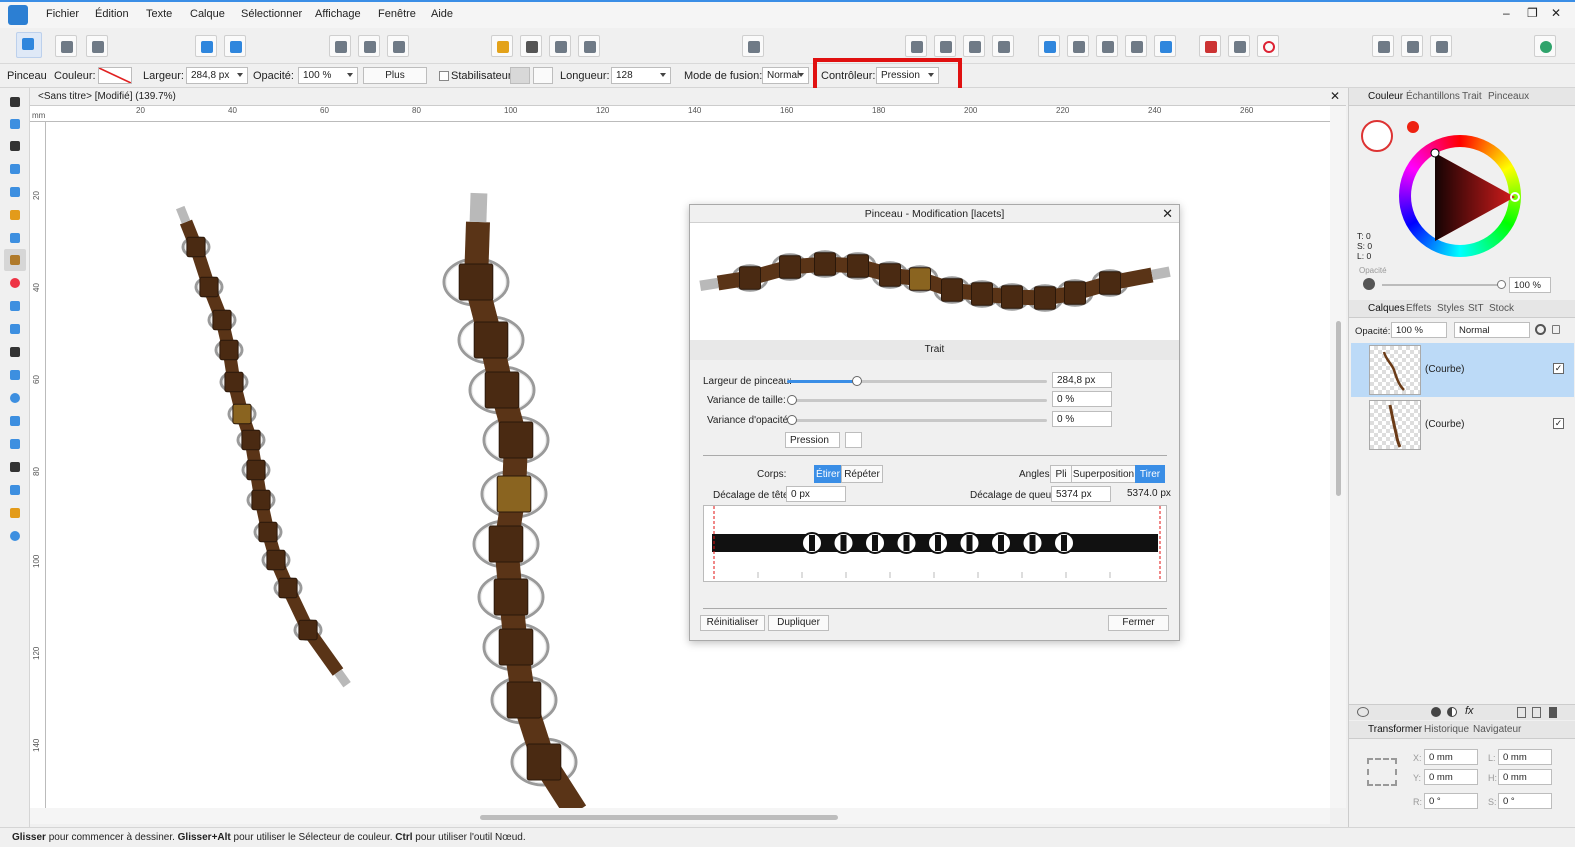  Describe the element at coordinates (1508, 96) in the screenshot. I see `tab-pinceaux: Pinceaux` at that location.